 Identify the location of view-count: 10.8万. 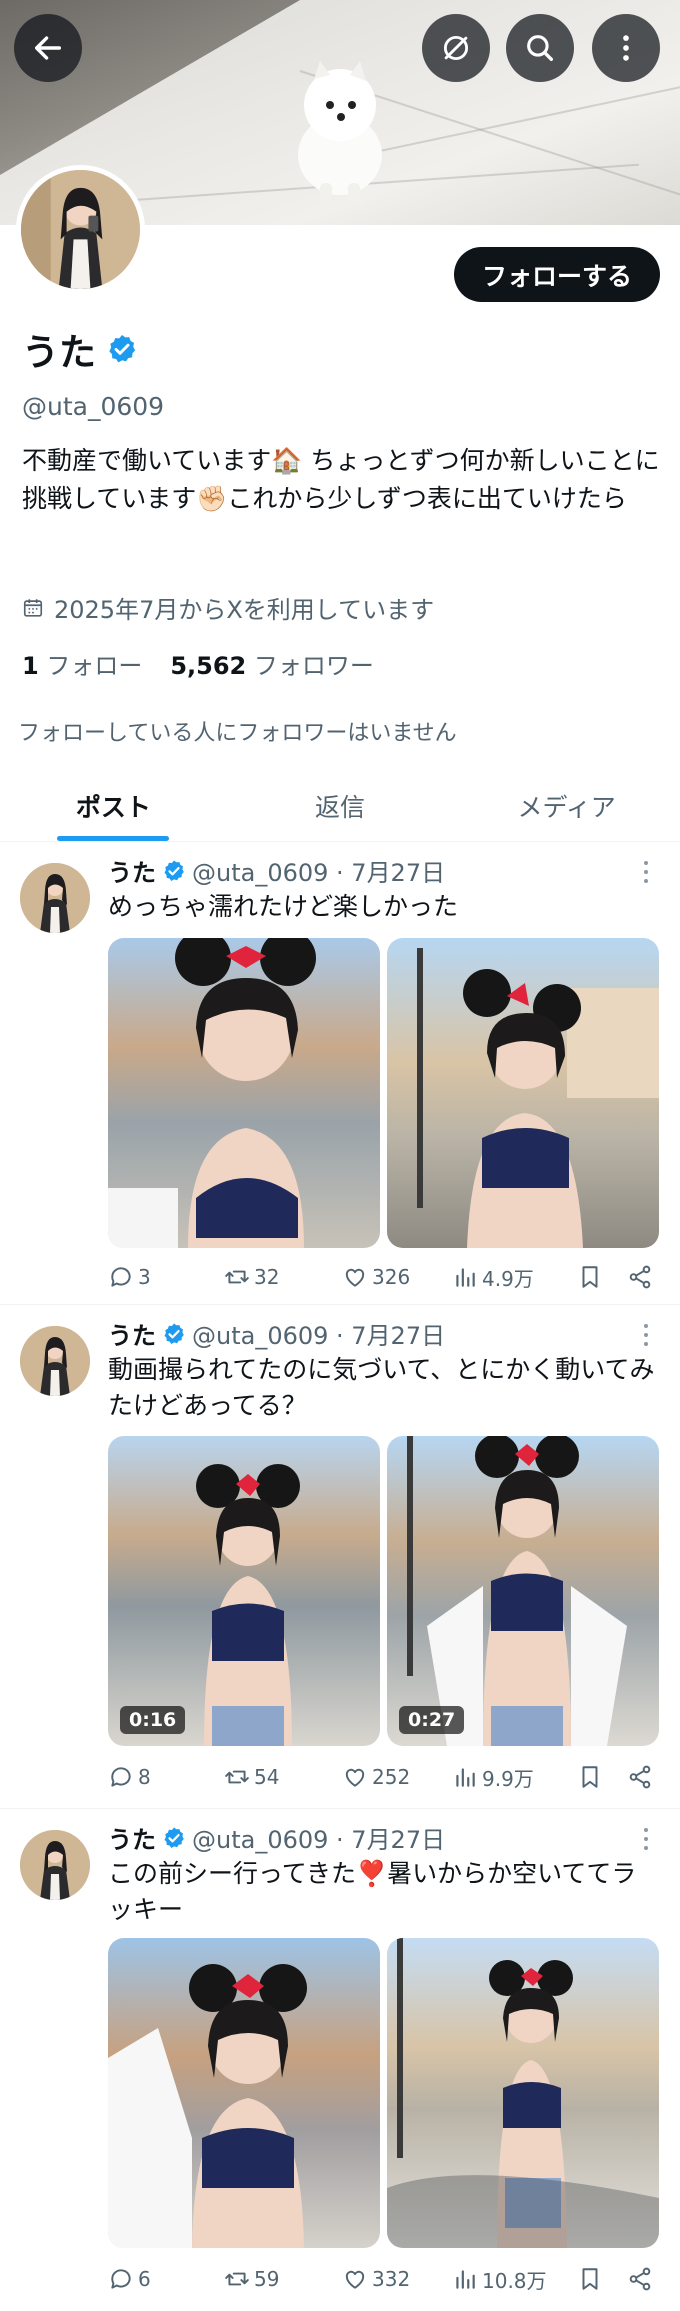
(514, 2280).